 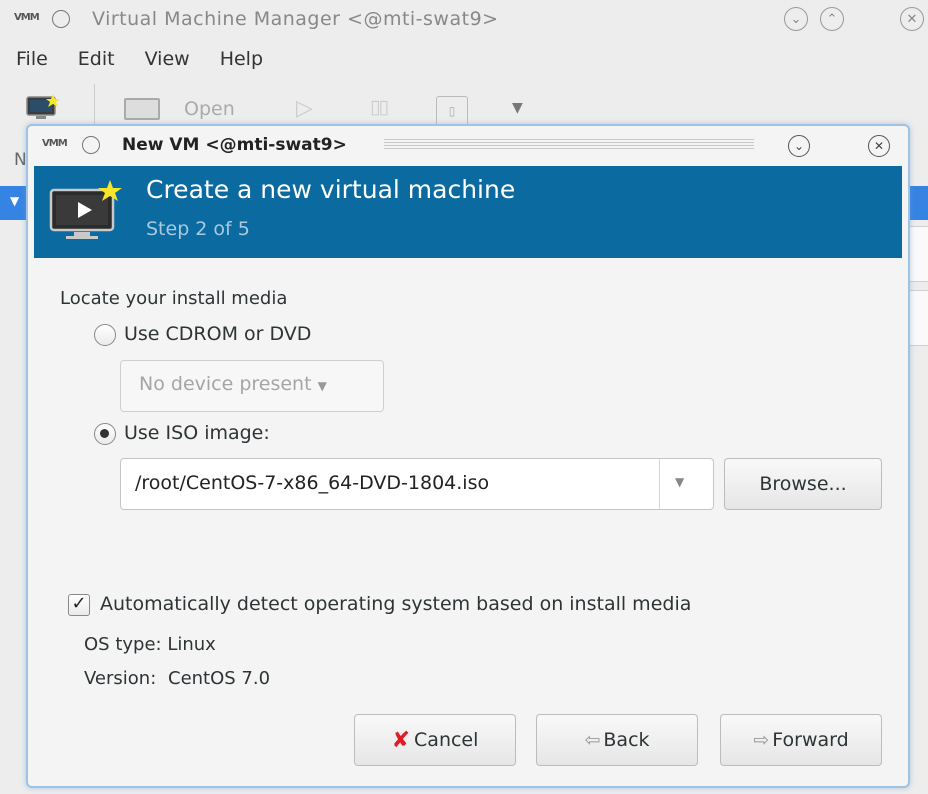 What do you see at coordinates (234, 145) in the screenshot?
I see `dialog-title: New VM <@mti-swat9>` at bounding box center [234, 145].